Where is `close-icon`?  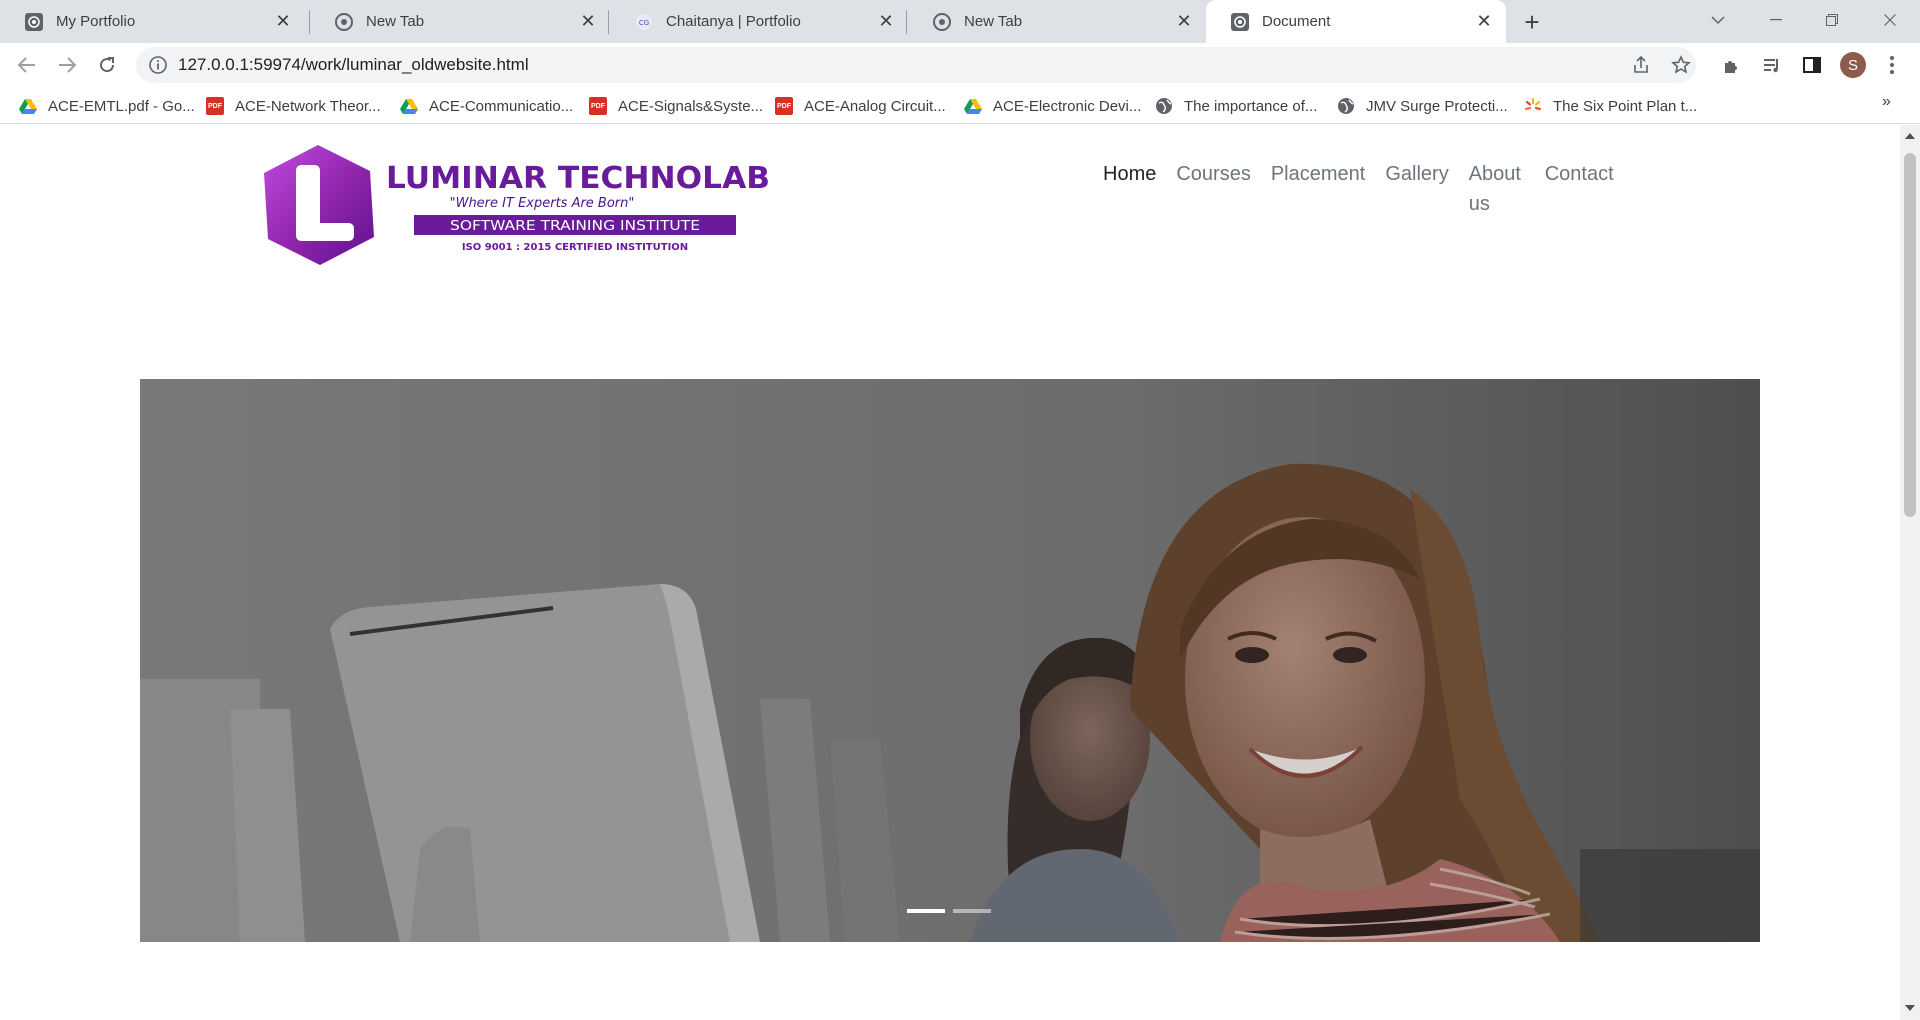 close-icon is located at coordinates (1890, 20).